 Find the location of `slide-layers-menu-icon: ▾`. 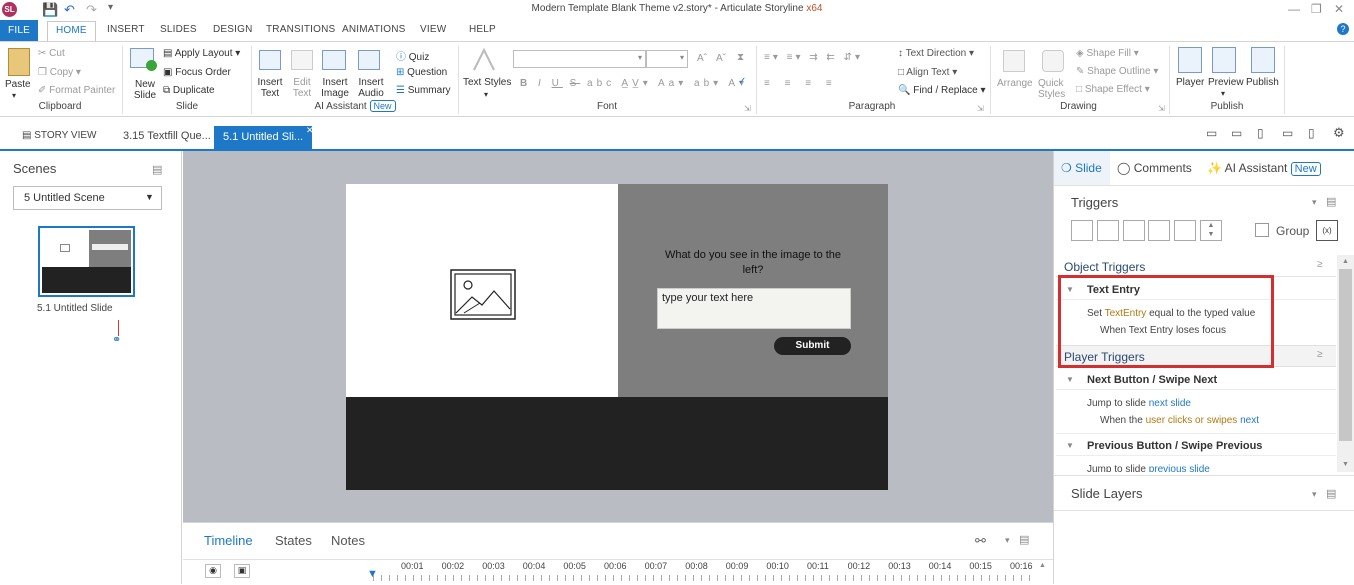

slide-layers-menu-icon: ▾ is located at coordinates (1314, 494).